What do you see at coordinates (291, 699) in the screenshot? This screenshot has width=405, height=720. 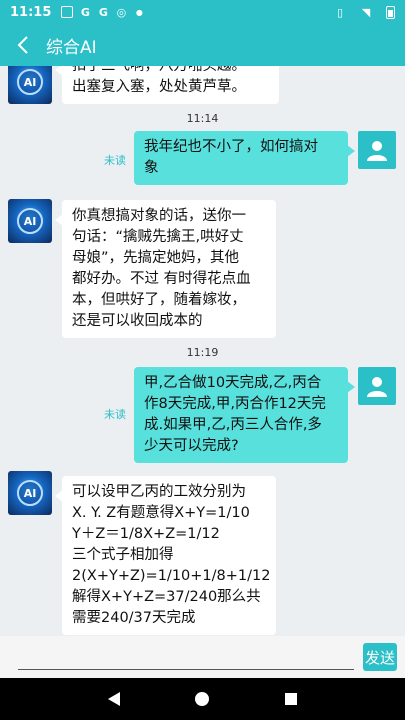 I see `recents-square-icon` at bounding box center [291, 699].